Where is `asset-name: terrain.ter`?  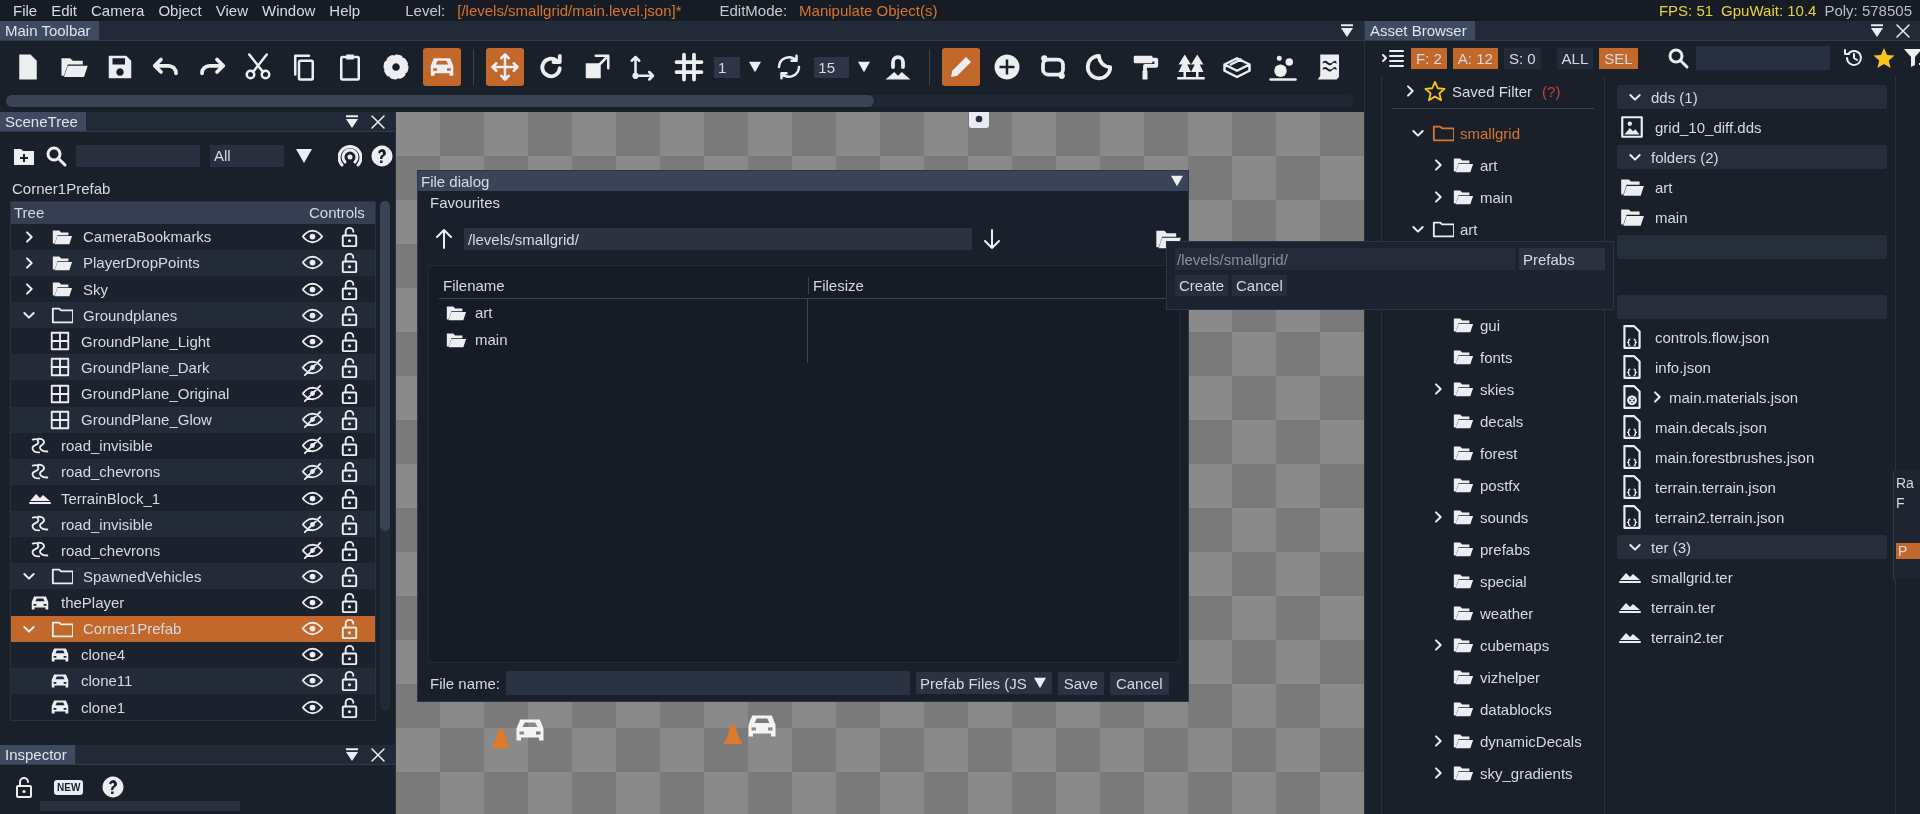
asset-name: terrain.ter is located at coordinates (1683, 607).